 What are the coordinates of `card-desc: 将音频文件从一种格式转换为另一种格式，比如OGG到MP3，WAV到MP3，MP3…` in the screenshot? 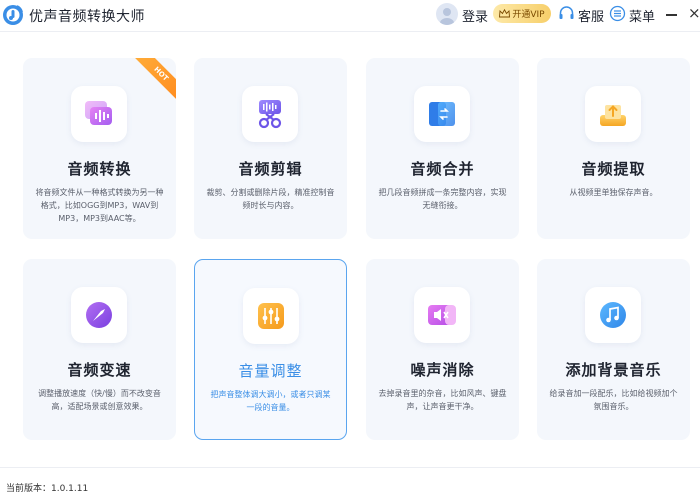 It's located at (99, 205).